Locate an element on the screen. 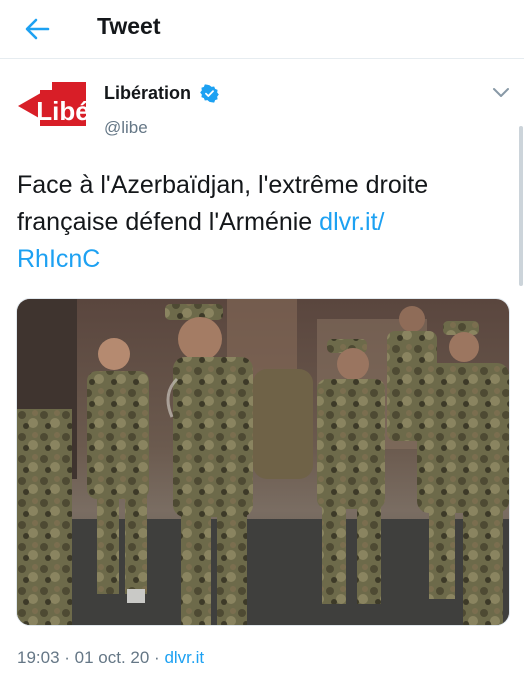 The width and height of the screenshot is (524, 680). chevron-down-icon is located at coordinates (501, 93).